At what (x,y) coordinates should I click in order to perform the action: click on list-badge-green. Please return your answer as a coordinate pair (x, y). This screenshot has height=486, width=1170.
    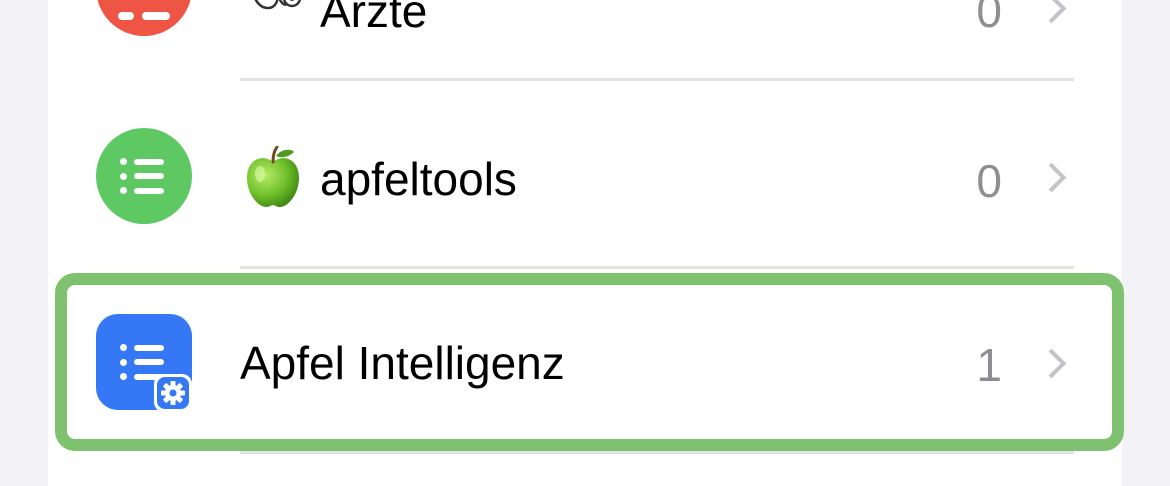
    Looking at the image, I should click on (144, 176).